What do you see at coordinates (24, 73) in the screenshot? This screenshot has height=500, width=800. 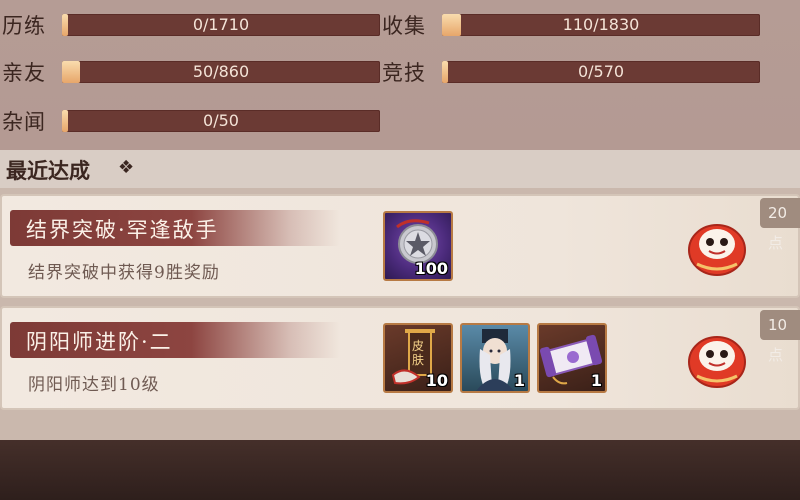 I see `stat-label: 亲友` at bounding box center [24, 73].